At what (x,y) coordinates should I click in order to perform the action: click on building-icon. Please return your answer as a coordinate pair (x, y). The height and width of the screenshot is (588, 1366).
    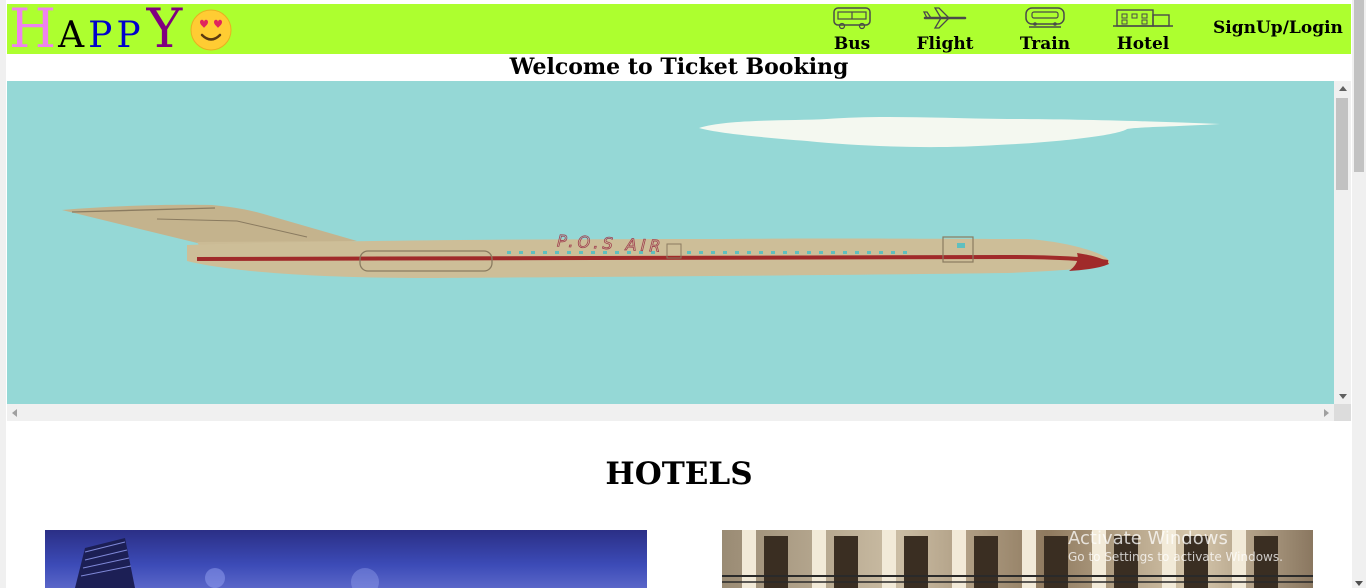
    Looking at the image, I should click on (1143, 18).